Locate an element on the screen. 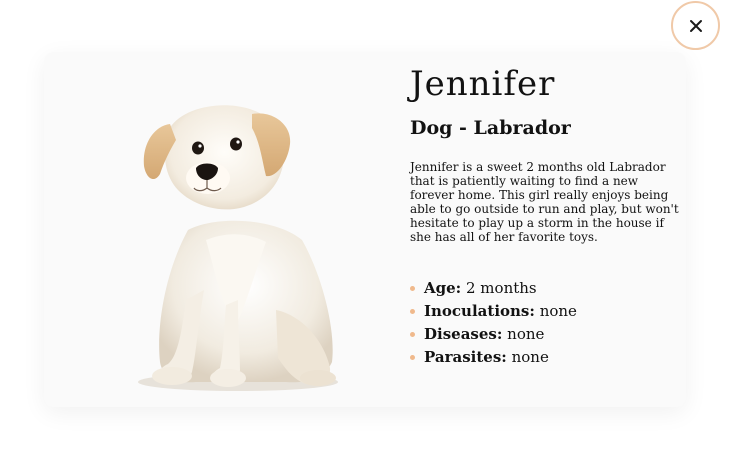 This screenshot has width=731, height=453. close-button is located at coordinates (695, 25).